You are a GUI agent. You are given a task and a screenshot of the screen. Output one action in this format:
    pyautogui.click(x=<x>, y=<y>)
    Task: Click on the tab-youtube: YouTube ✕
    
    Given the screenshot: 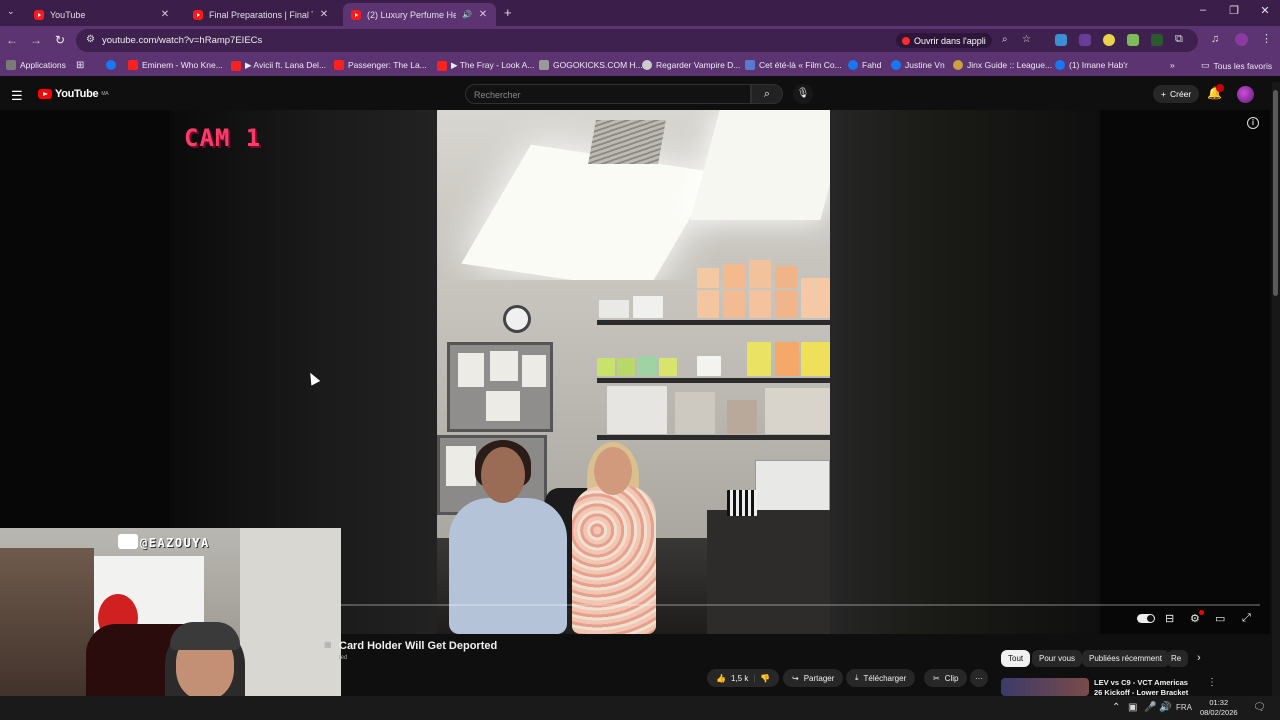 What is the action you would take?
    pyautogui.click(x=102, y=14)
    